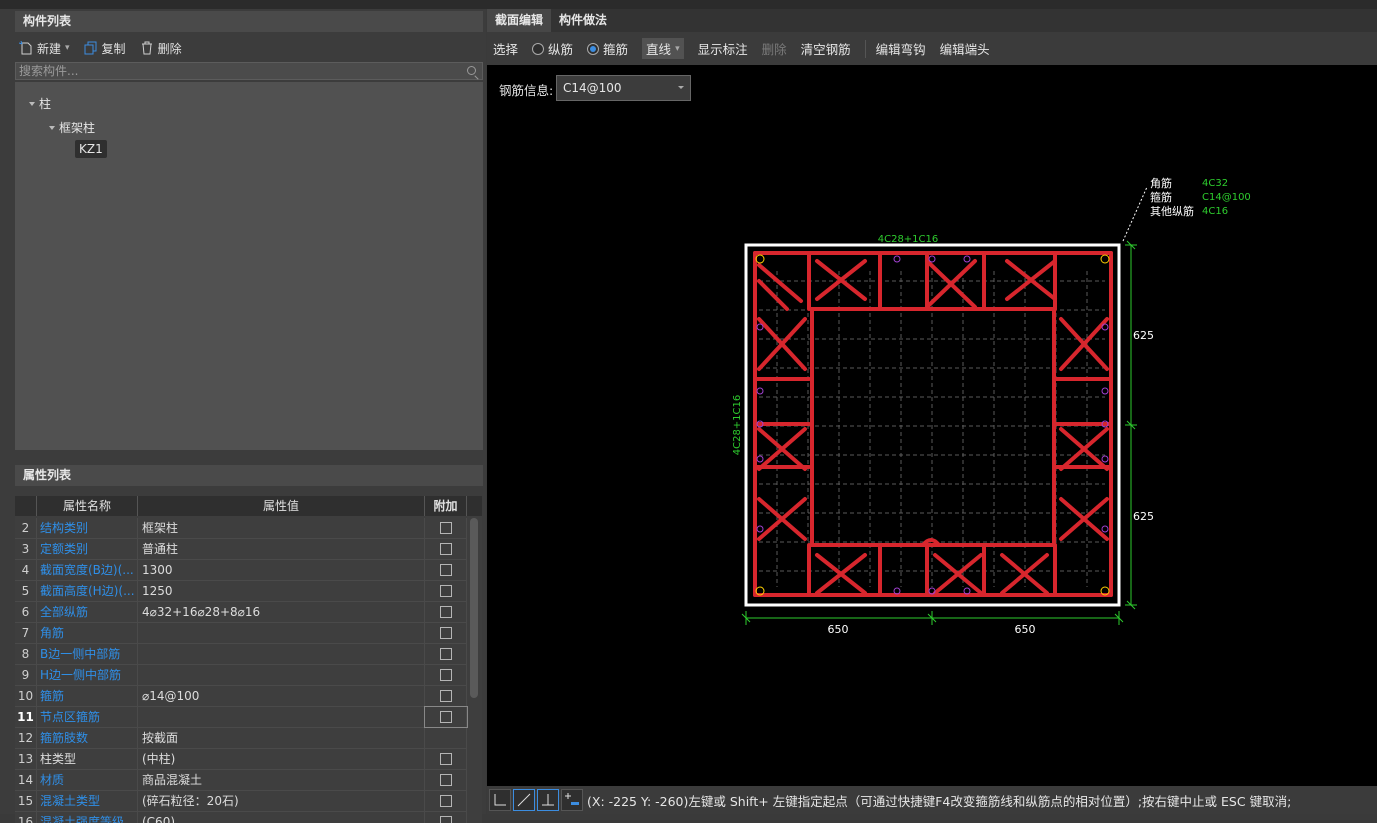 Image resolution: width=1377 pixels, height=823 pixels. I want to click on property-value: 1300, so click(281, 570).